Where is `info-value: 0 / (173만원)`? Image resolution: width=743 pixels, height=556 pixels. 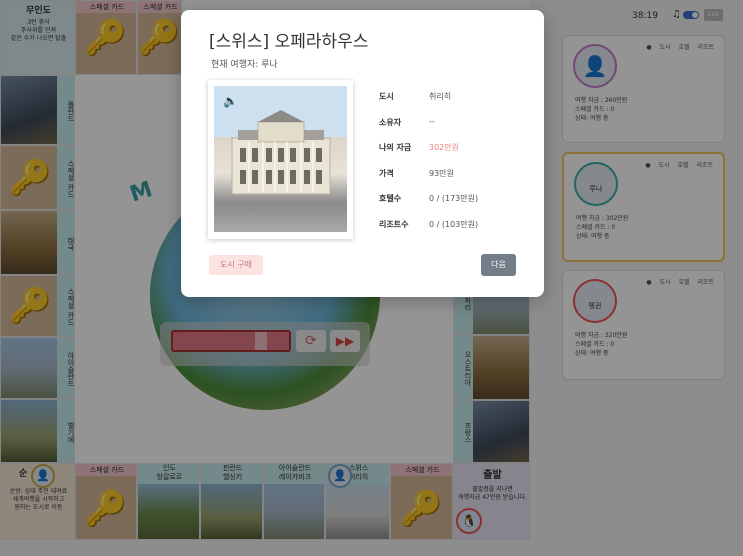 info-value: 0 / (173만원) is located at coordinates (454, 198).